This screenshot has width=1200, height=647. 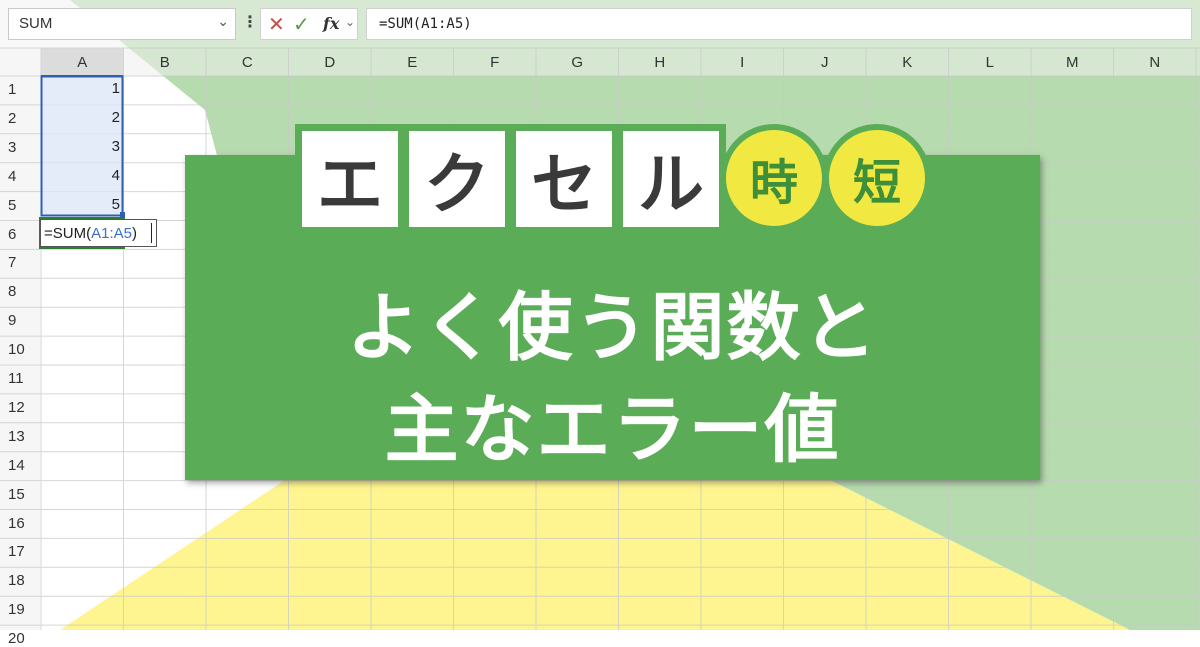 I want to click on row-header-4: 4, so click(x=20, y=176).